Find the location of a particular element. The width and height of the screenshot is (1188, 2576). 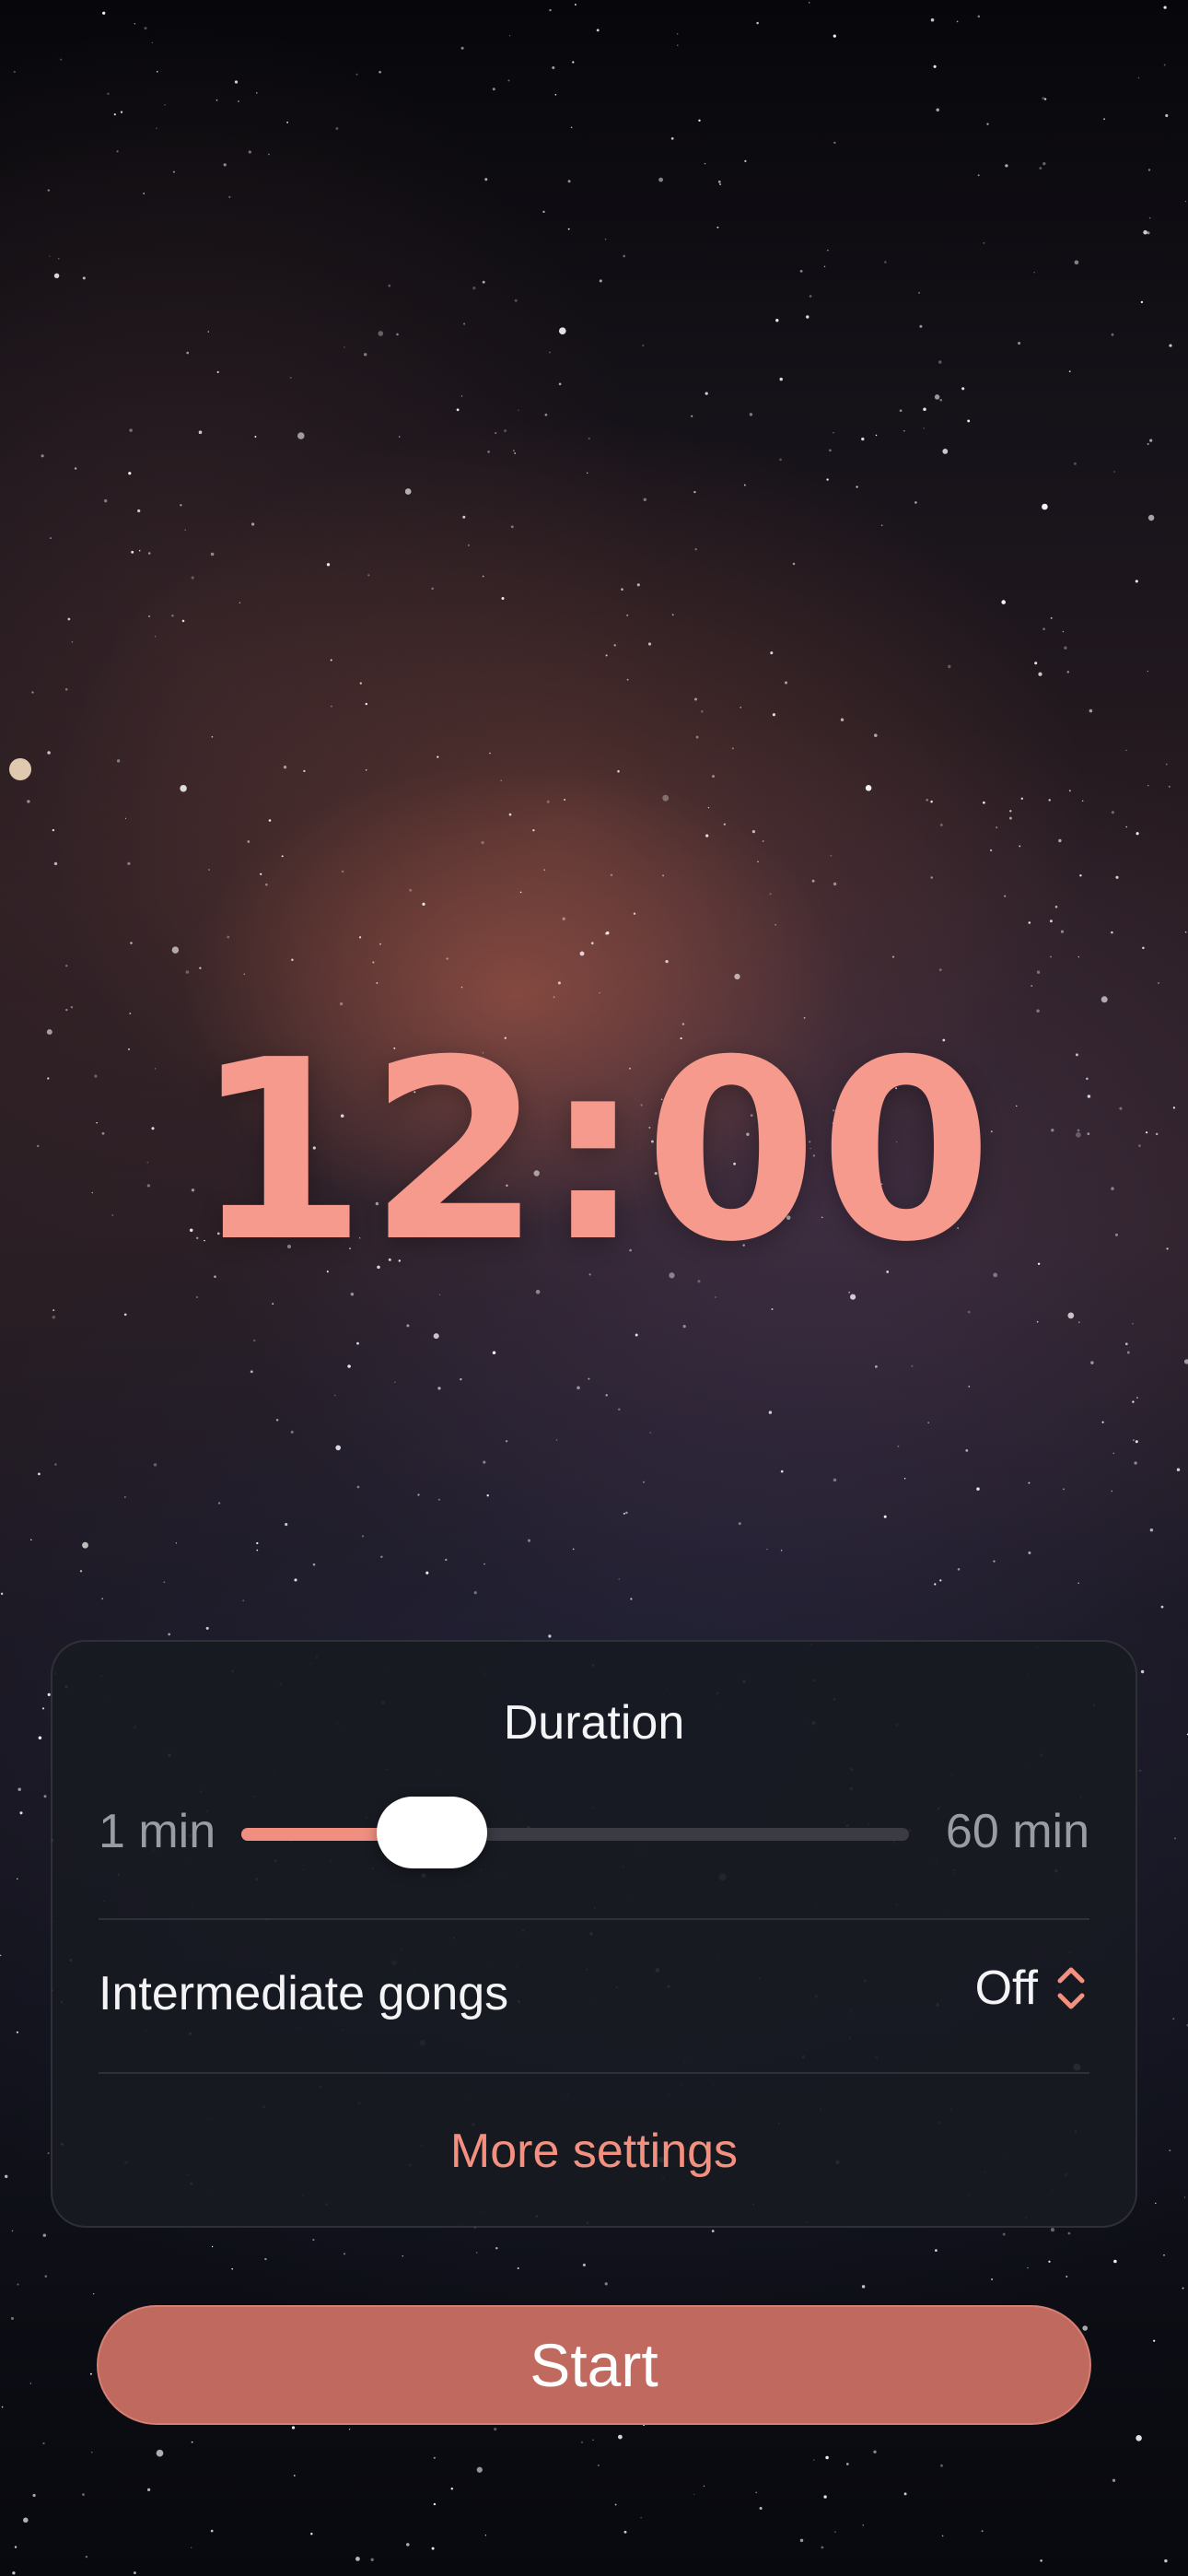

duration-title: Duration is located at coordinates (594, 1723).